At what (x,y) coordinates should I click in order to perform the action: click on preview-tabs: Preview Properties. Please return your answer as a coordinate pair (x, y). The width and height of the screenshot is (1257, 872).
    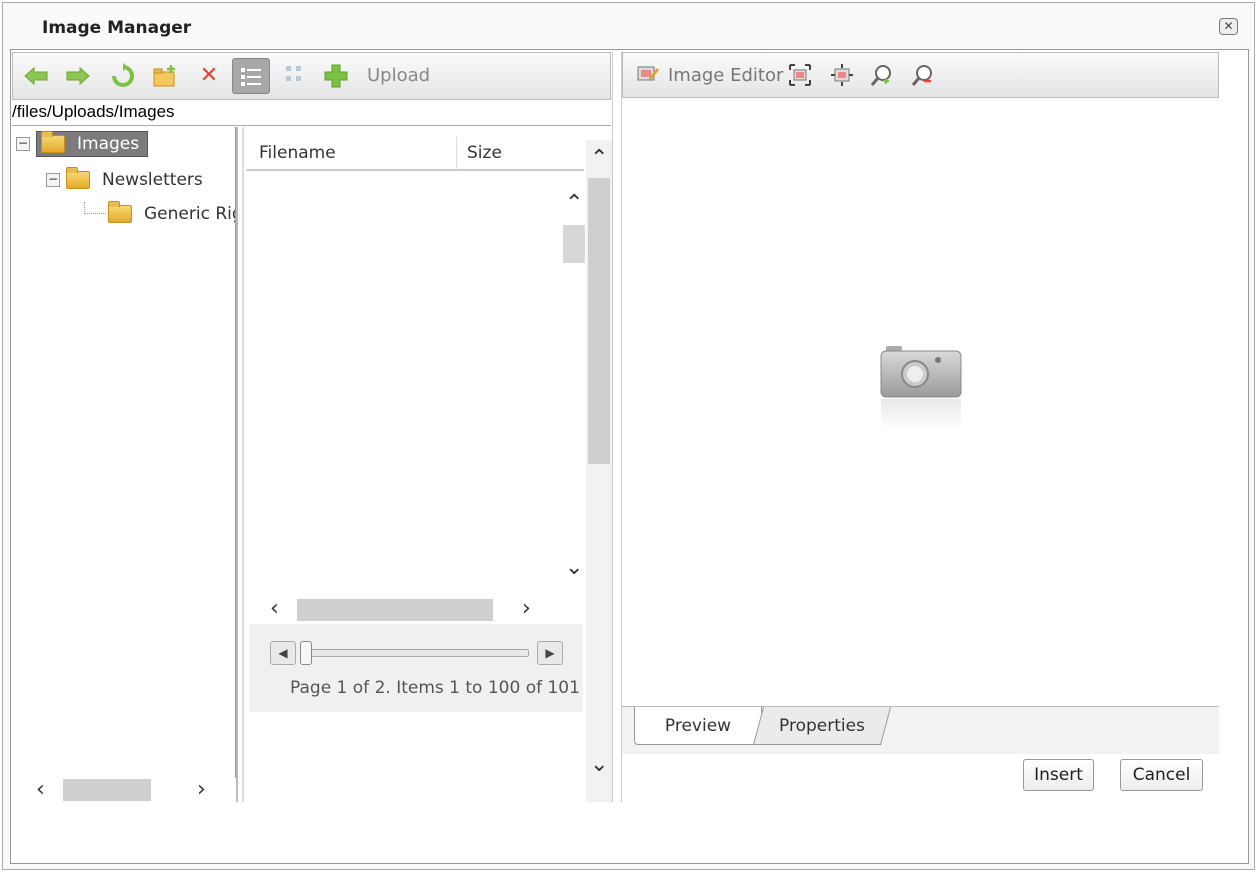
    Looking at the image, I should click on (920, 730).